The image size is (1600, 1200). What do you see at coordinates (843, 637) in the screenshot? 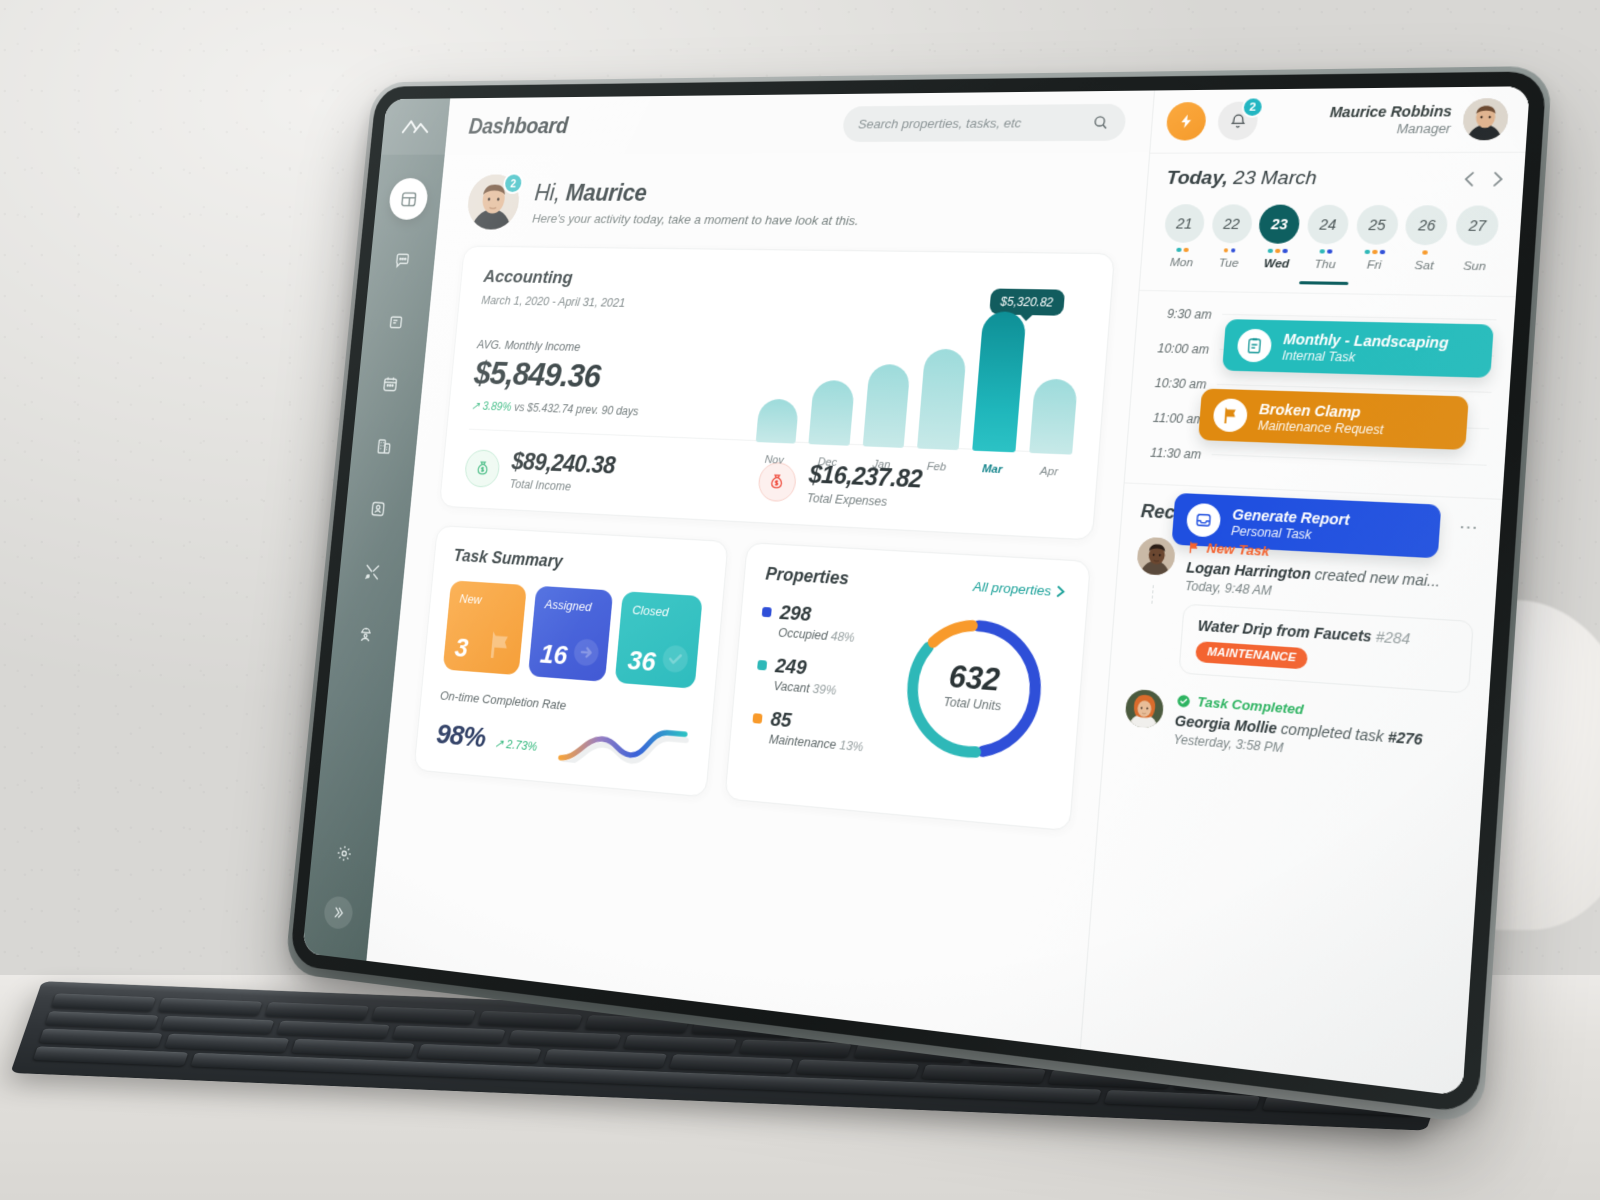
I see `legend-pct: 48%` at bounding box center [843, 637].